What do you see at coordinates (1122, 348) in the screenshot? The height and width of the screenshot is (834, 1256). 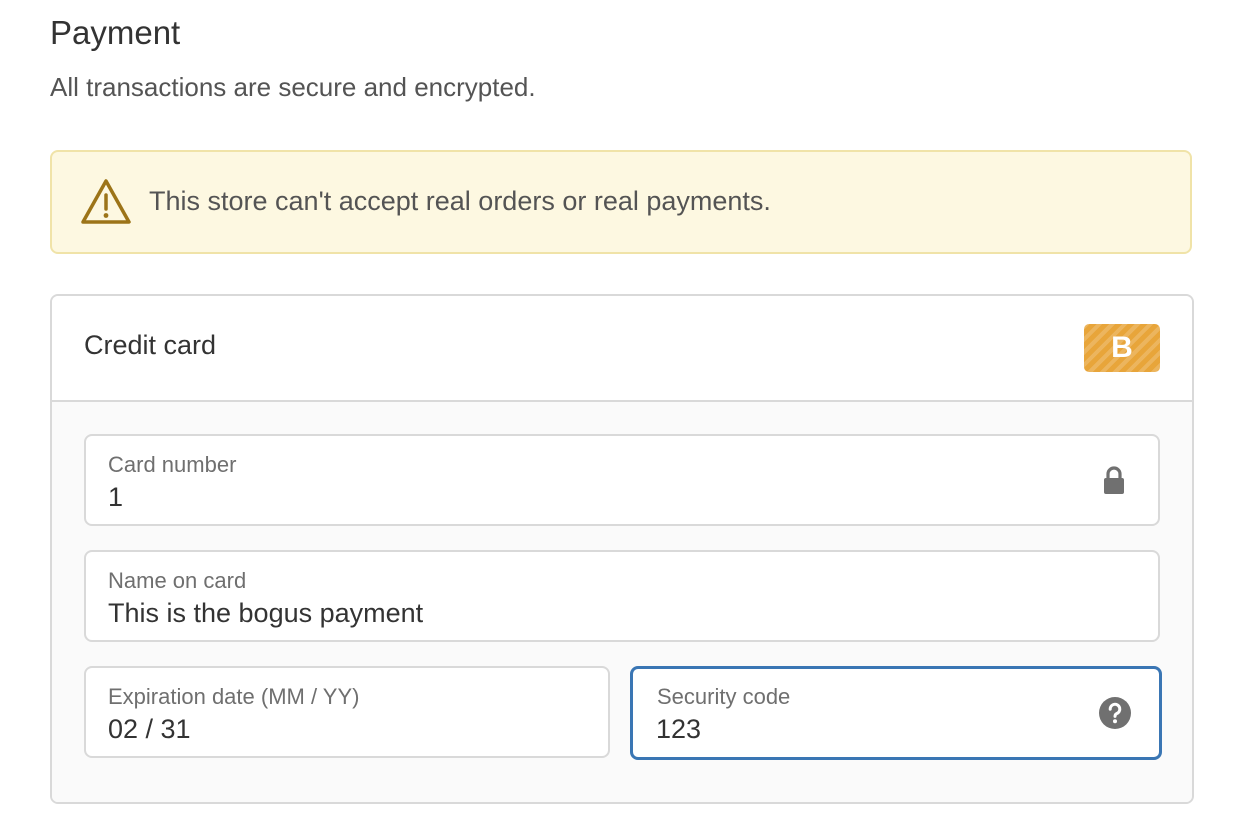 I see `bogus-gateway-badge: B` at bounding box center [1122, 348].